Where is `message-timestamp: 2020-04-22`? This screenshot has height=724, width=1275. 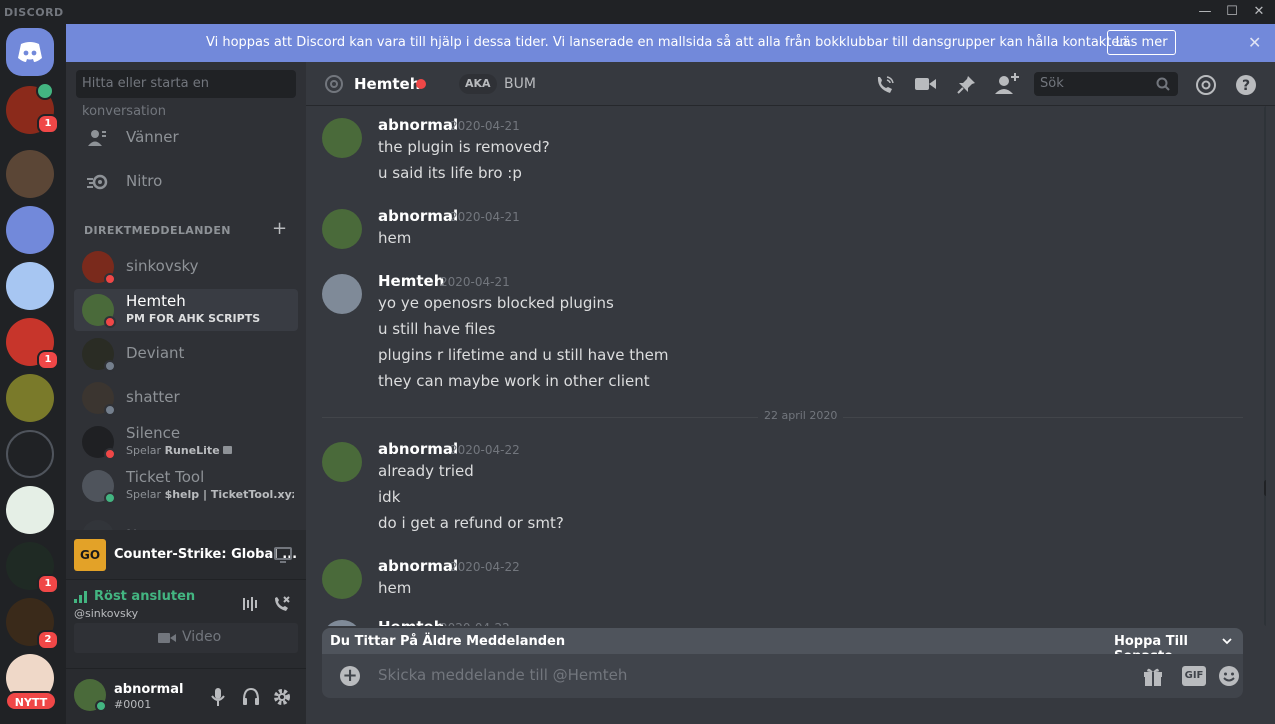
message-timestamp: 2020-04-22 is located at coordinates (485, 567).